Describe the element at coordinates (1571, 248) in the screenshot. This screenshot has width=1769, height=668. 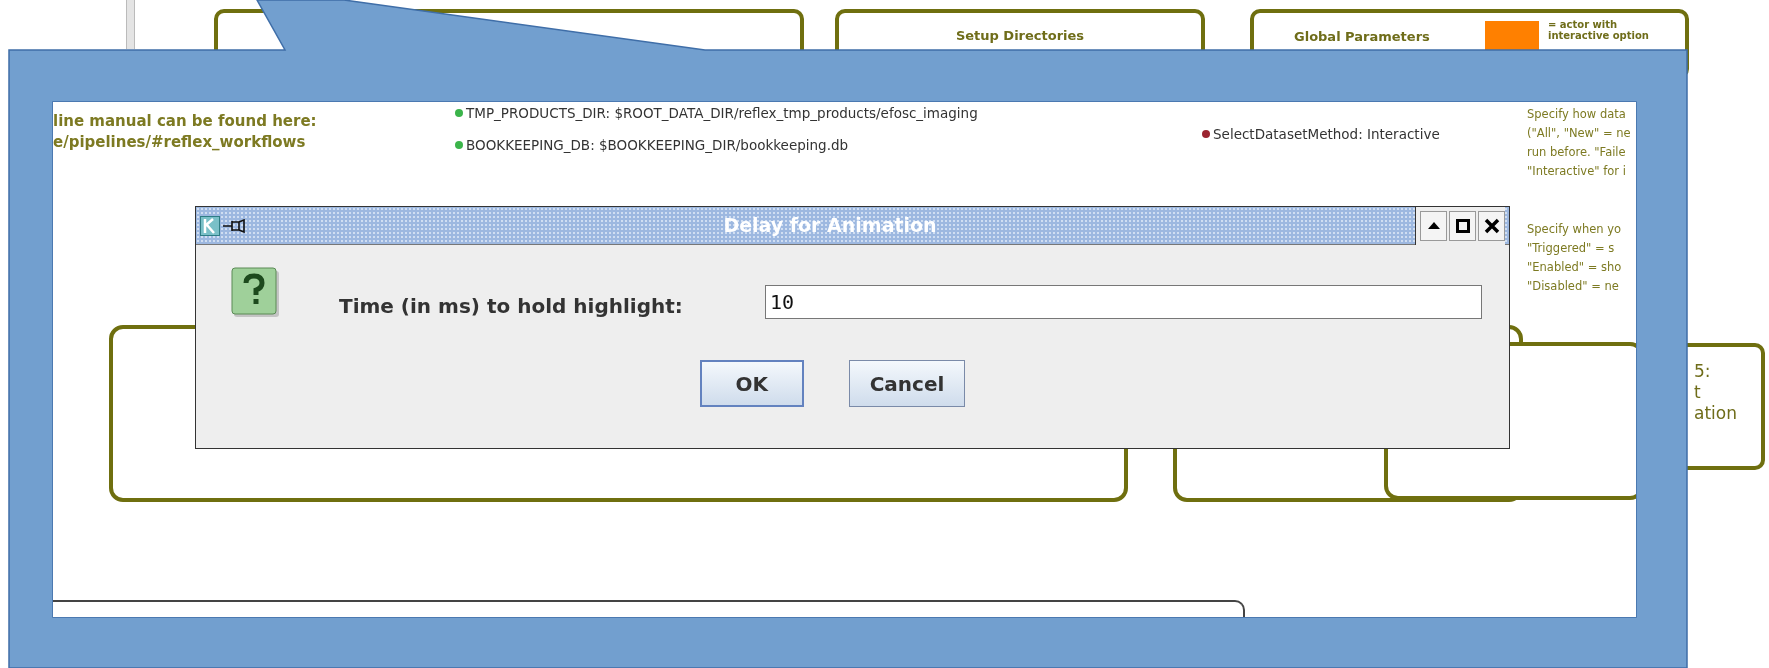
I see `description-text: "Triggered" = s` at that location.